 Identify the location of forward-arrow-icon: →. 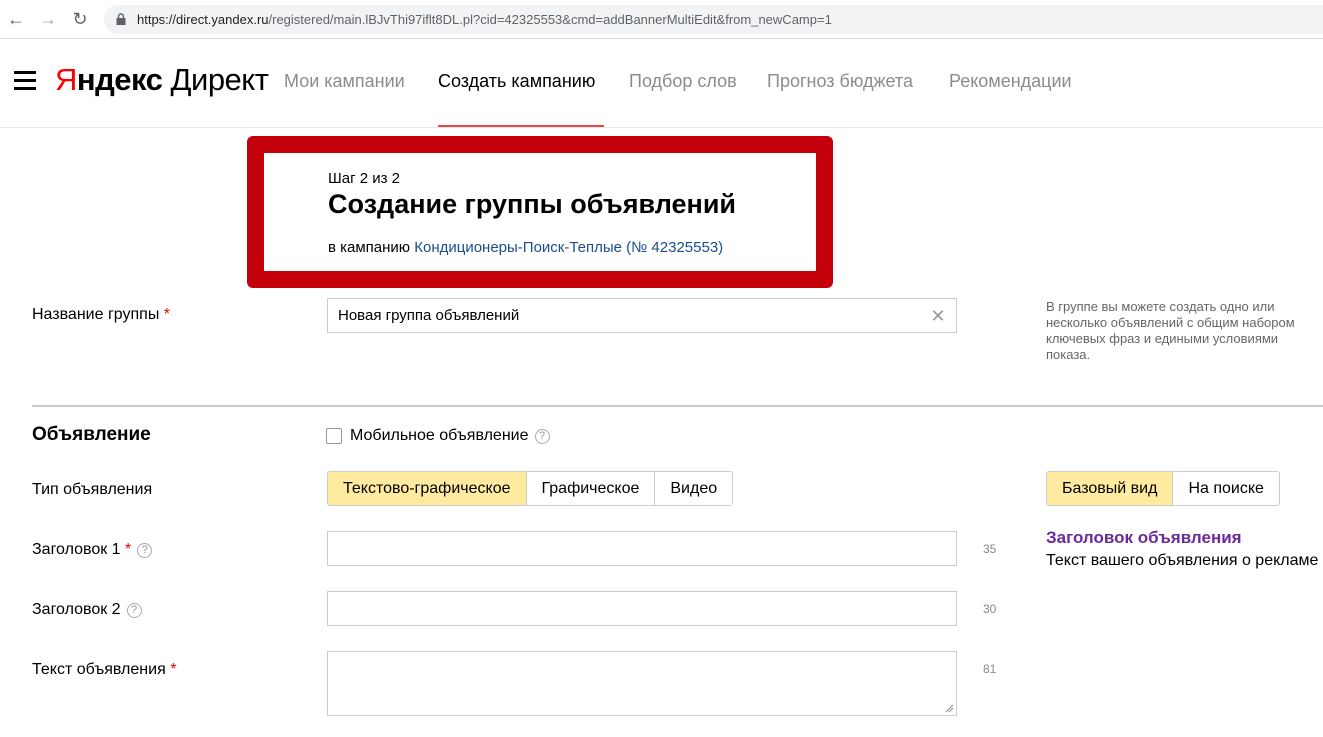
(48, 19).